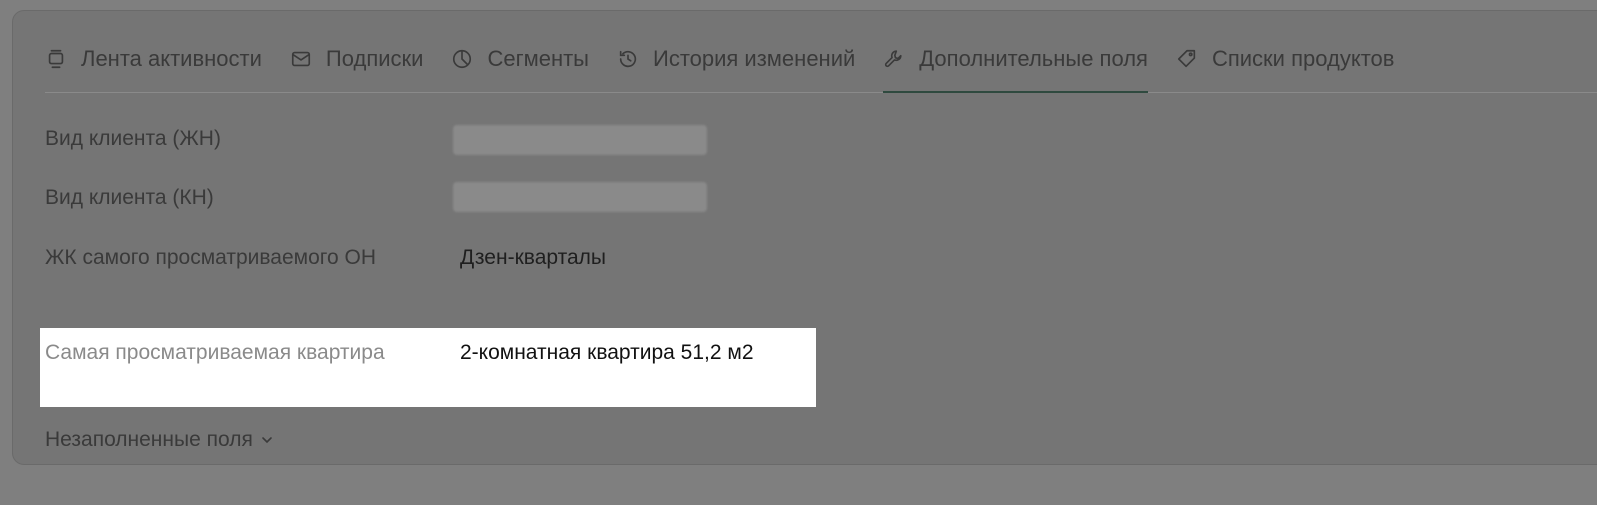  Describe the element at coordinates (628, 59) in the screenshot. I see `history-icon` at that location.